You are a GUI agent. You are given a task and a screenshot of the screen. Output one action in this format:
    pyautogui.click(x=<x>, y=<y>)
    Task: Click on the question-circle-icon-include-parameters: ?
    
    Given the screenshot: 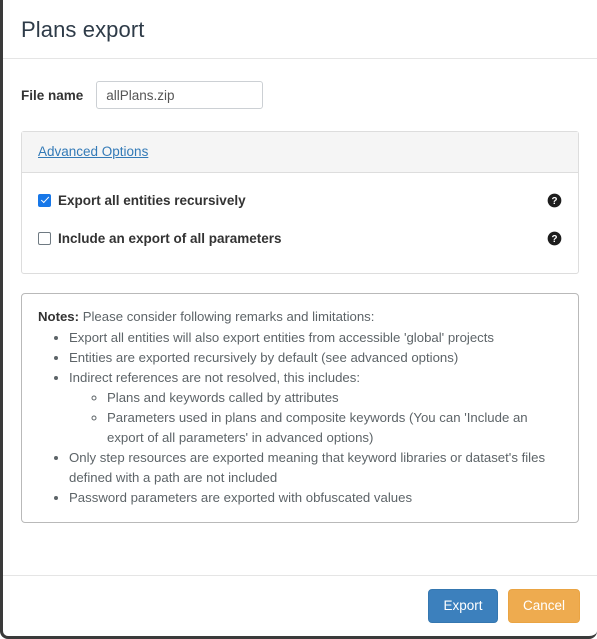 What is the action you would take?
    pyautogui.click(x=554, y=238)
    